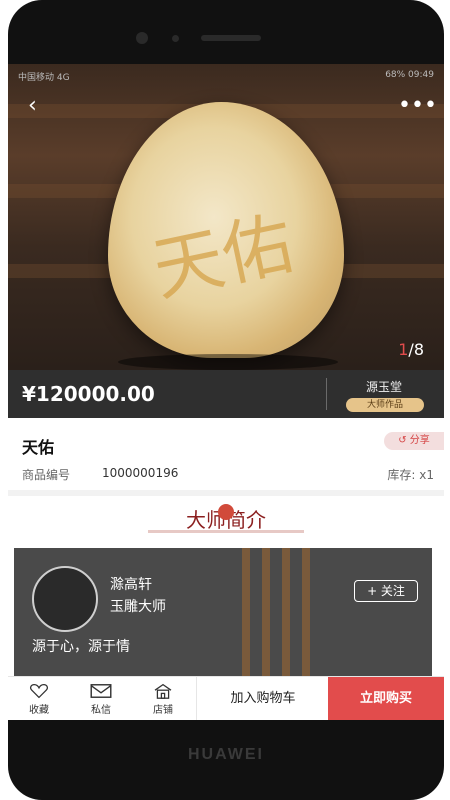 Image resolution: width=450 pixels, height=800 pixels. What do you see at coordinates (226, 77) in the screenshot?
I see `status-bar: 中国移动 4G 68% 09:49` at bounding box center [226, 77].